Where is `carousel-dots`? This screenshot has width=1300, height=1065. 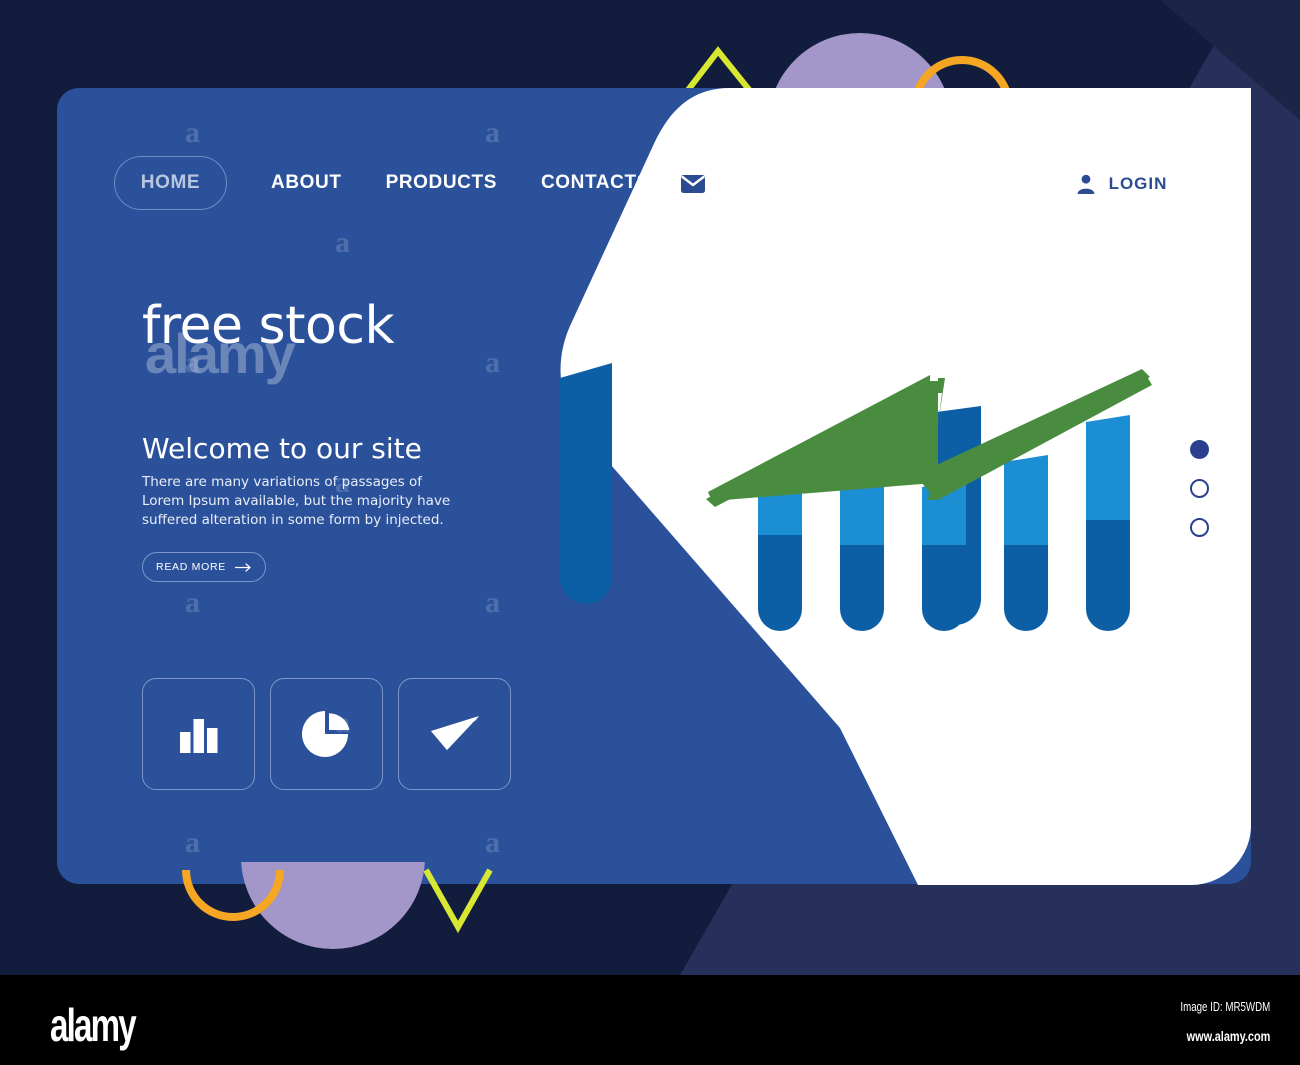 carousel-dots is located at coordinates (1199, 488).